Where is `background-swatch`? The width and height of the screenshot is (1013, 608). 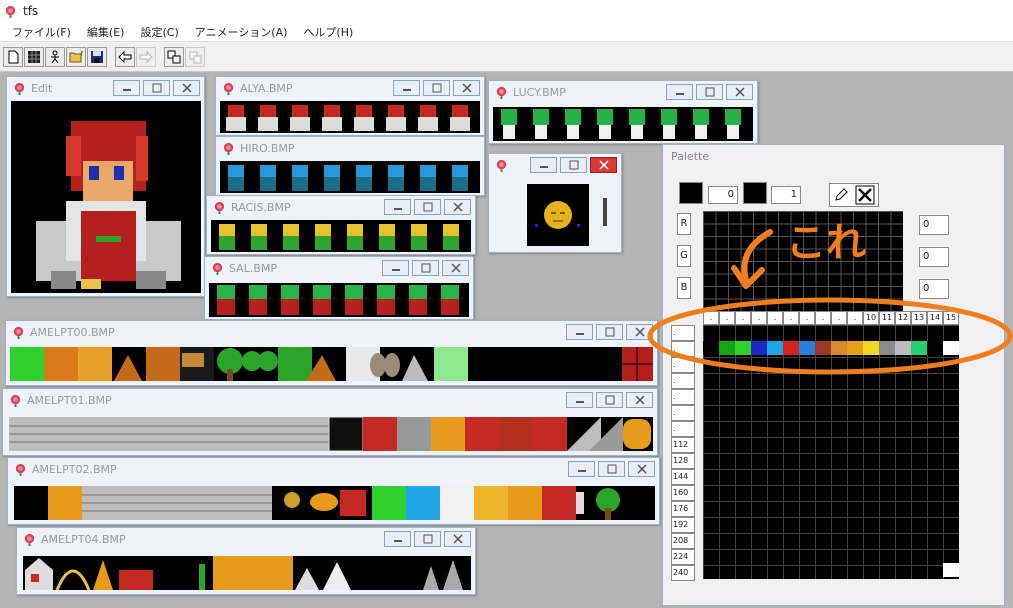
background-swatch is located at coordinates (755, 193).